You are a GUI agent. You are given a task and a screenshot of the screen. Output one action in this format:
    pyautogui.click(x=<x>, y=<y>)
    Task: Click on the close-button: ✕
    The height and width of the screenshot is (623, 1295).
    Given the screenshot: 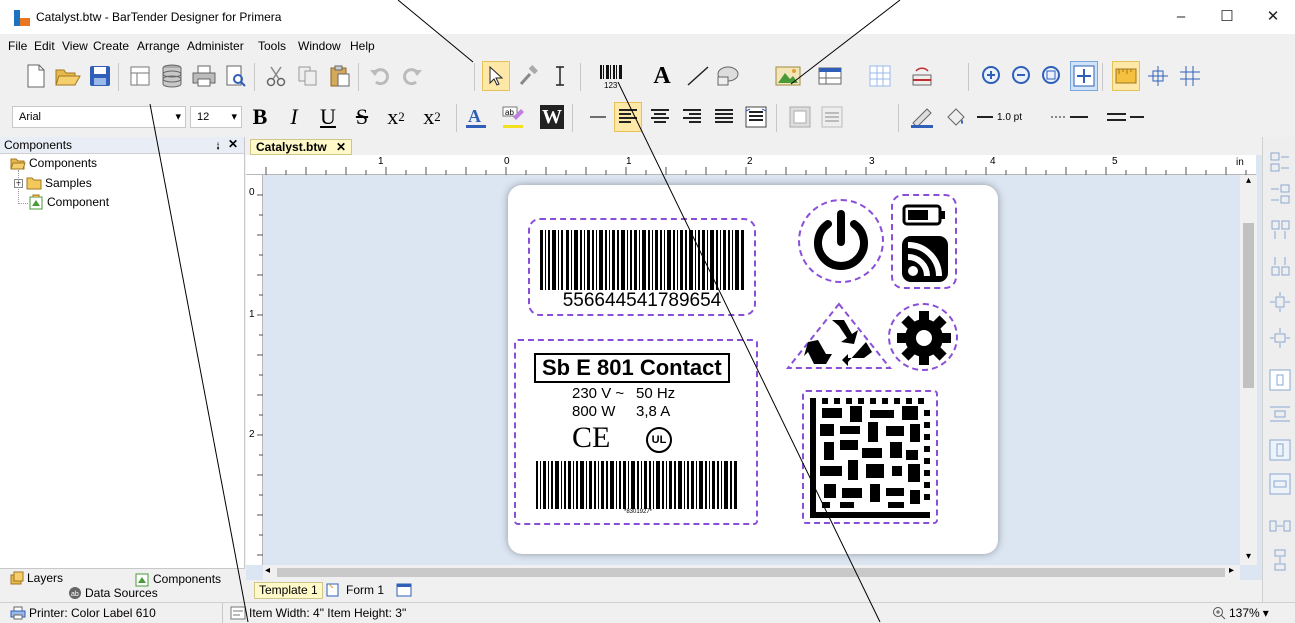 What is the action you would take?
    pyautogui.click(x=1273, y=17)
    